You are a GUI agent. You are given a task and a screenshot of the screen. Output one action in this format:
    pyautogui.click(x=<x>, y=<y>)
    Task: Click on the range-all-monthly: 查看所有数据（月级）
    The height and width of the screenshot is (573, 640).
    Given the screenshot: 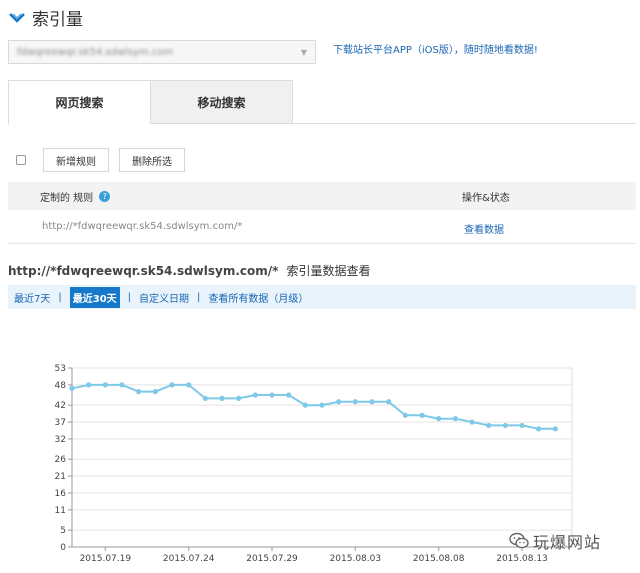 What is the action you would take?
    pyautogui.click(x=258, y=297)
    